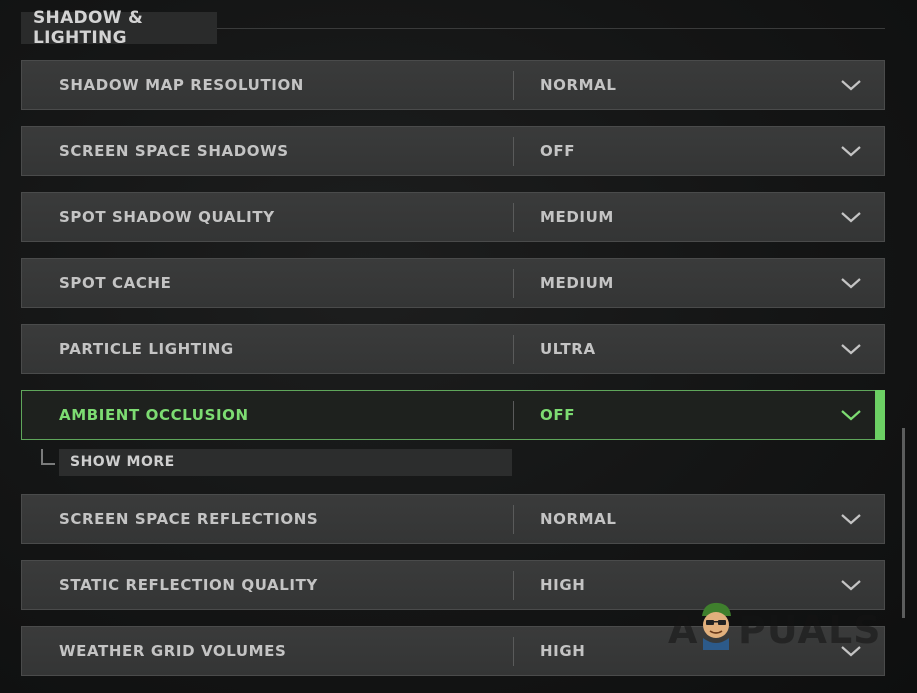  Describe the element at coordinates (716, 626) in the screenshot. I see `mascot-icon` at that location.